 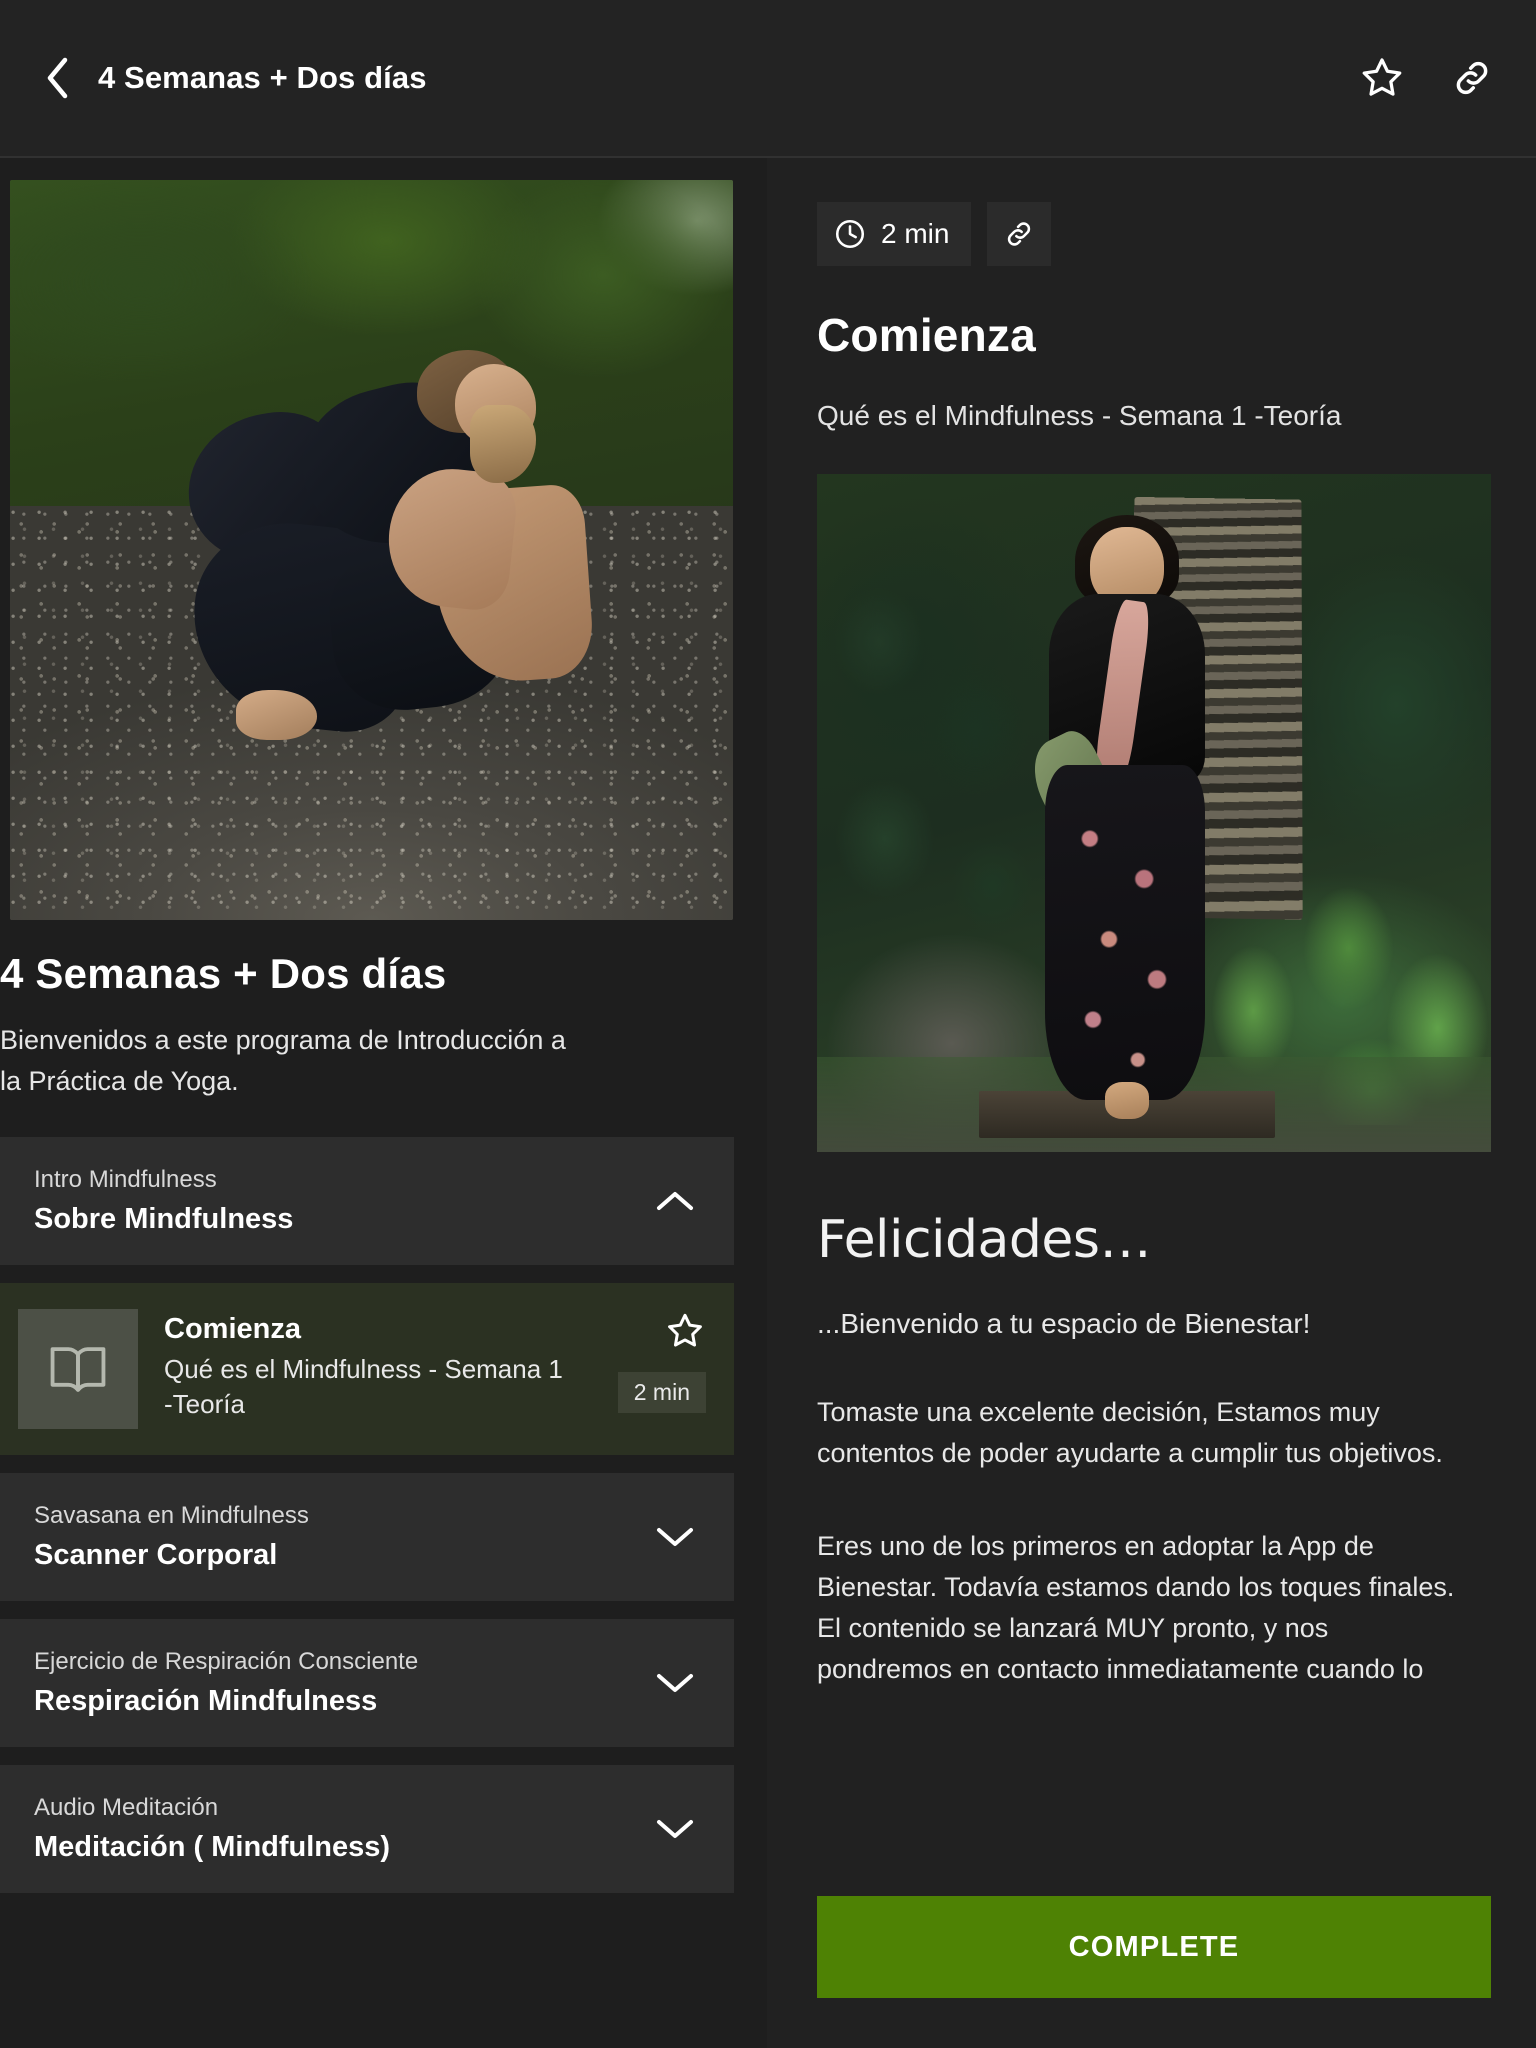 What do you see at coordinates (206, 1700) in the screenshot?
I see `section-title: Respiración Mindfulness` at bounding box center [206, 1700].